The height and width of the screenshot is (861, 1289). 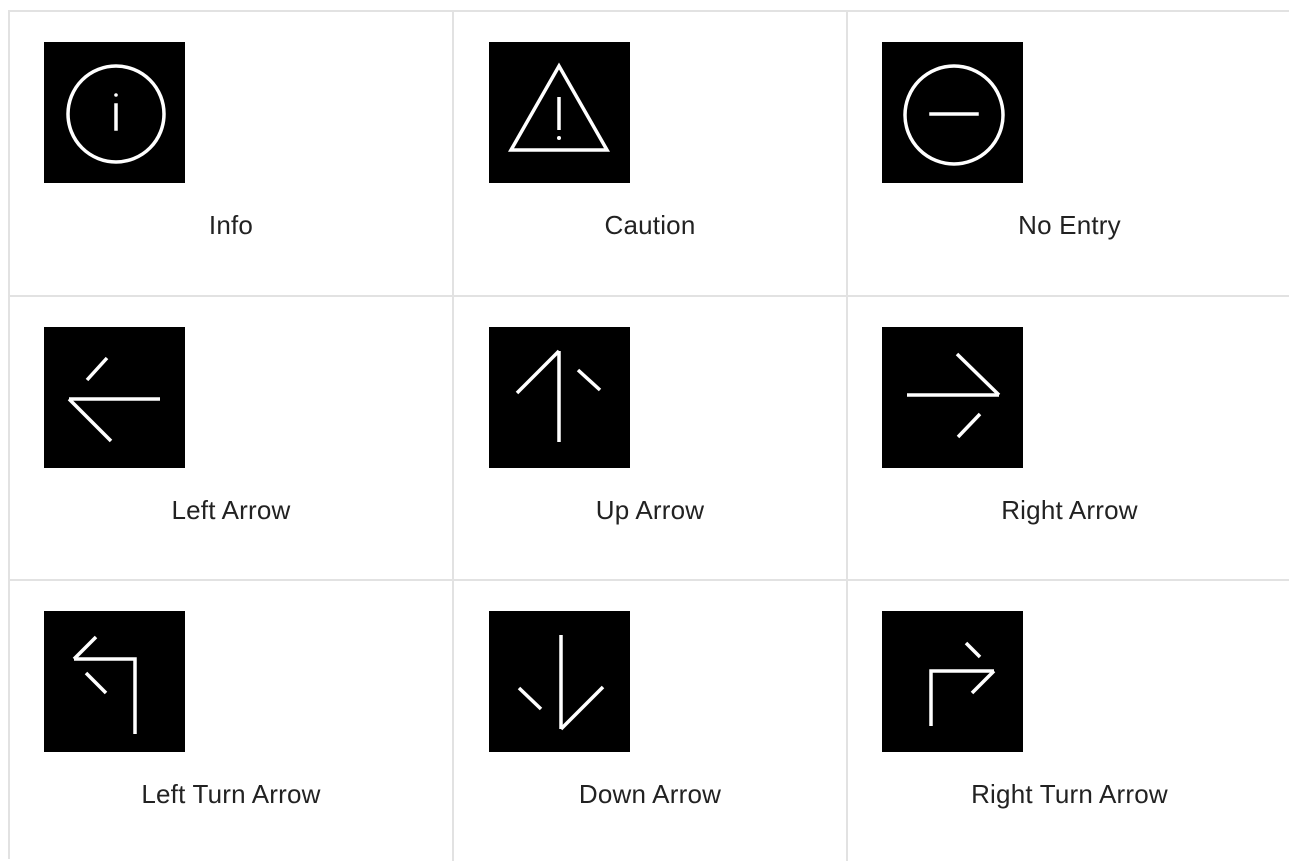 I want to click on left-arrow-icon, so click(x=114, y=397).